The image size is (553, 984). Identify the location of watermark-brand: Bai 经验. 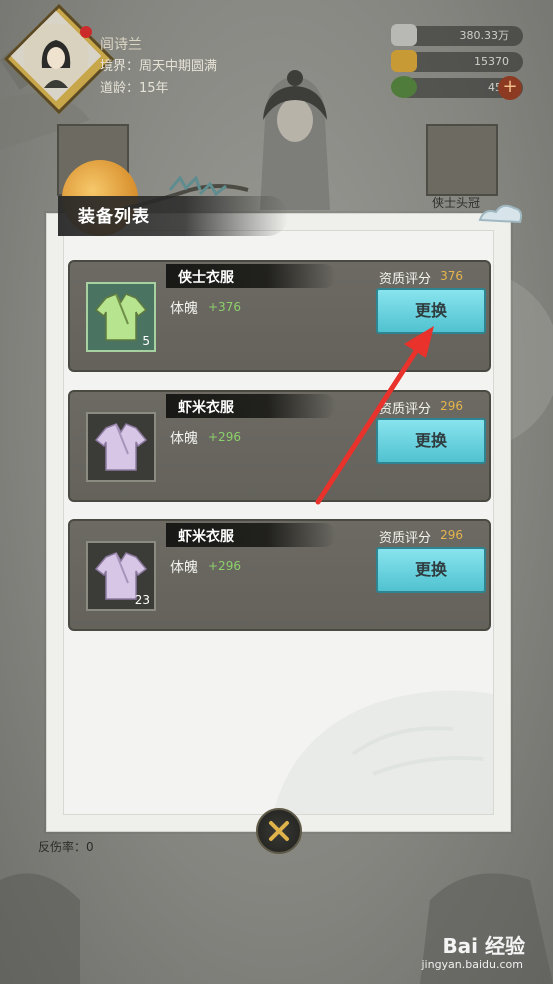
(483, 946).